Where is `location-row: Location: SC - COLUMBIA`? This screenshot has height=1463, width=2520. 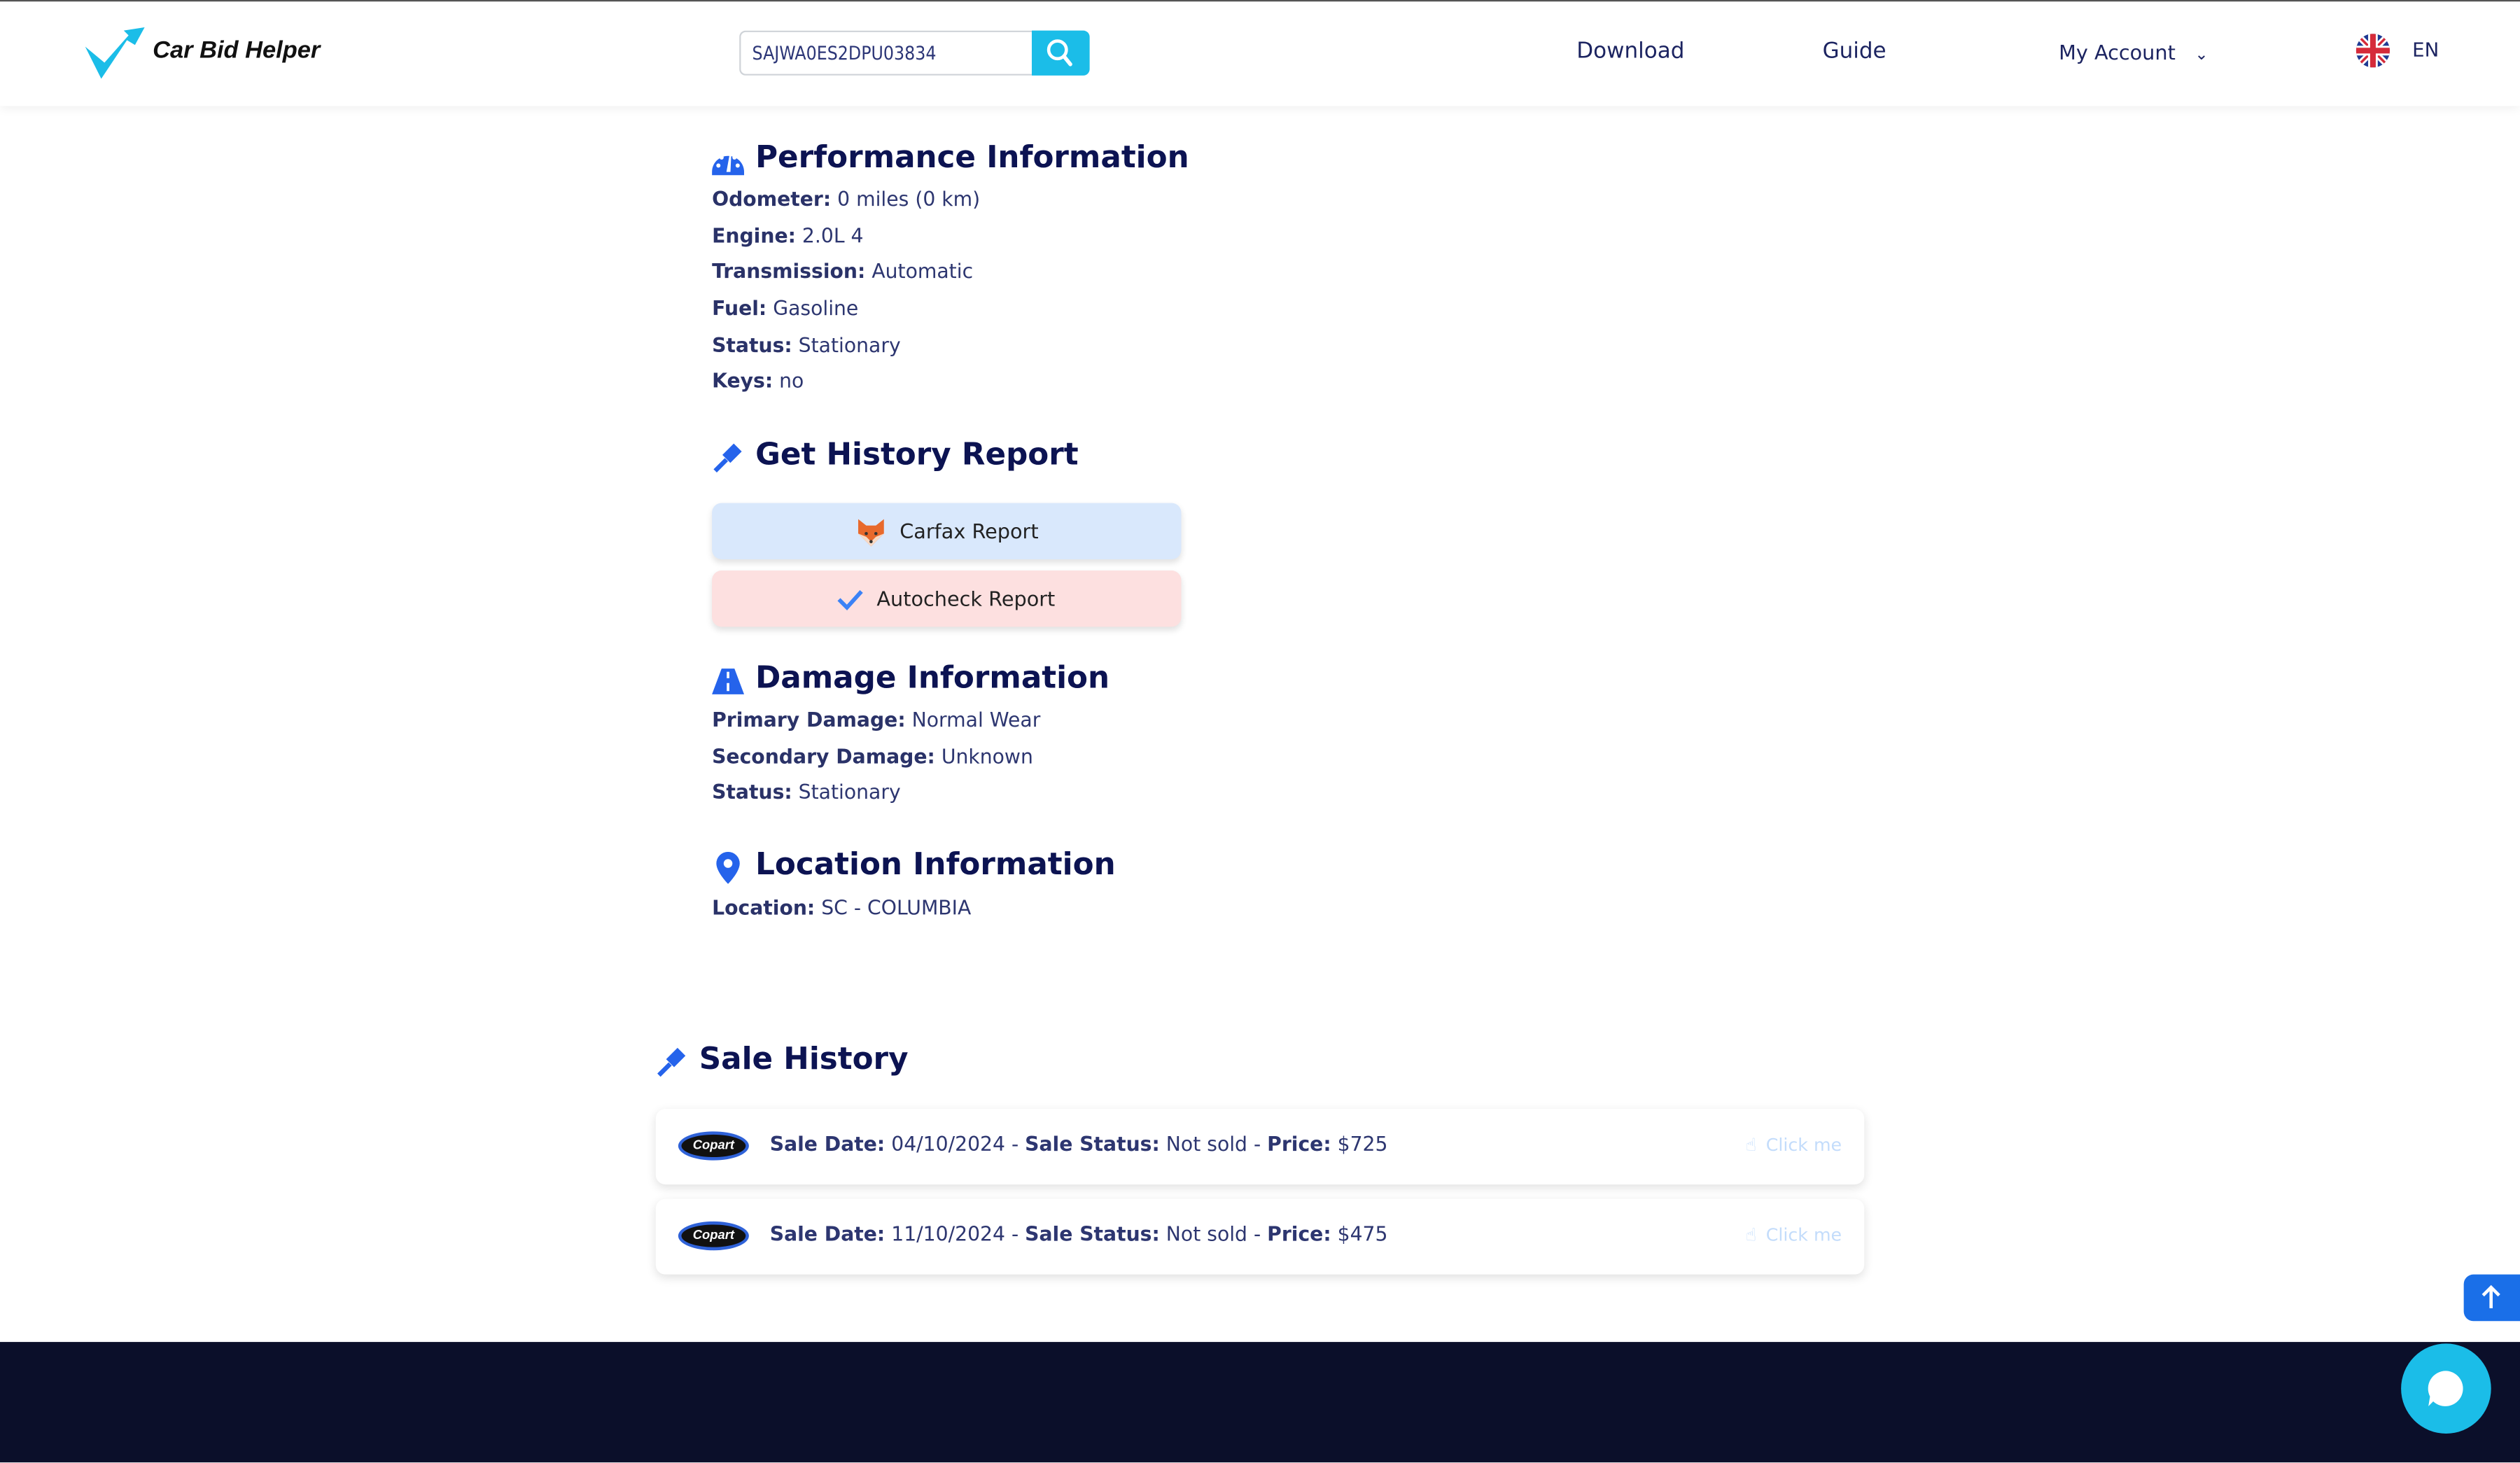 location-row: Location: SC - COLUMBIA is located at coordinates (841, 908).